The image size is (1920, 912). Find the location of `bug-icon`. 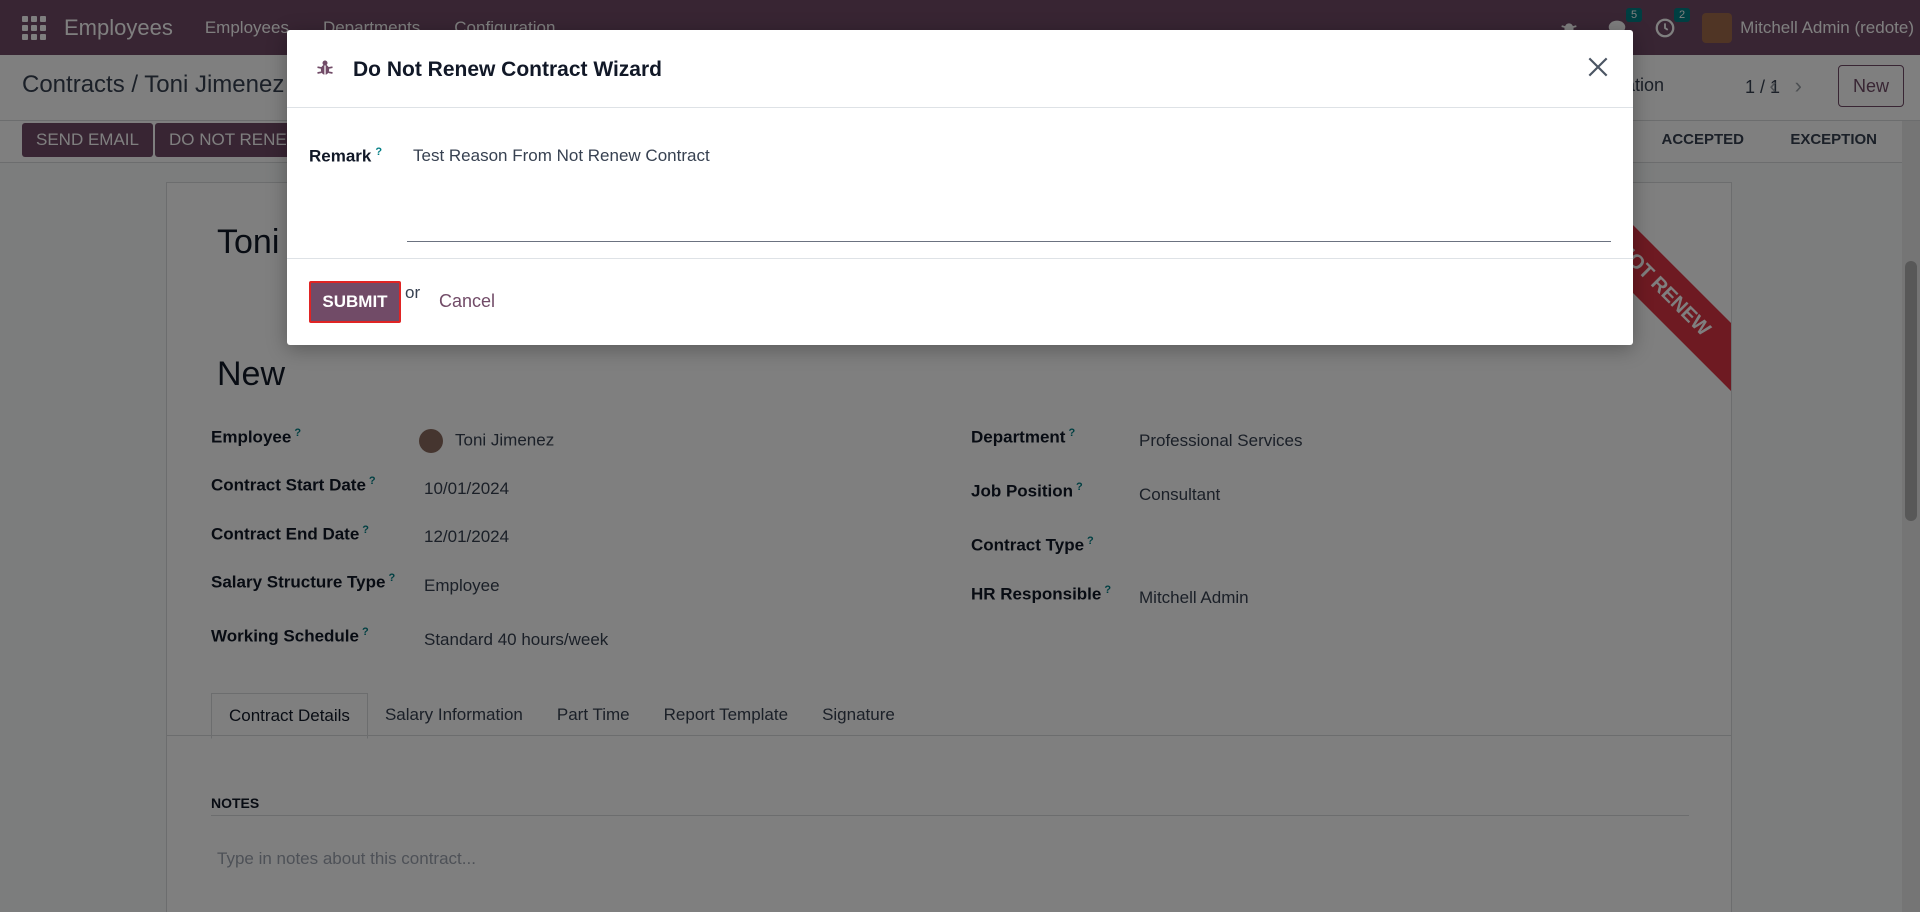

bug-icon is located at coordinates (325, 67).